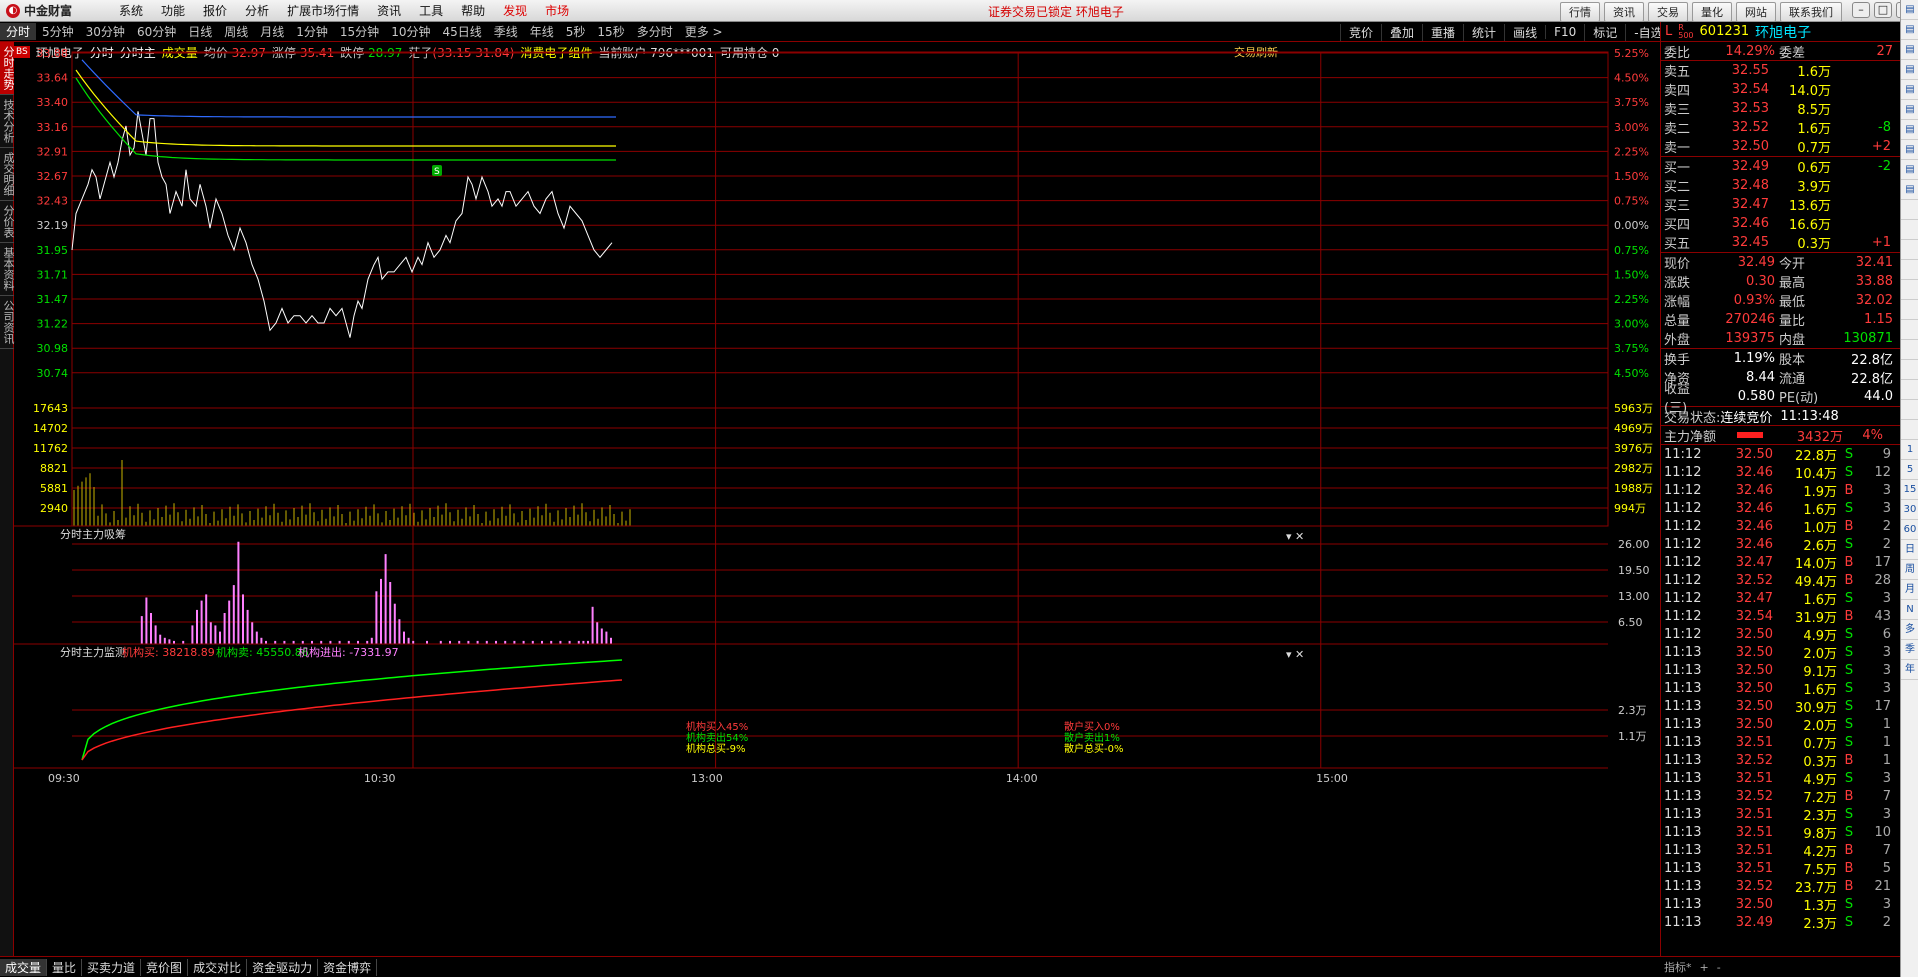 The image size is (1918, 977). What do you see at coordinates (1564, 32) in the screenshot?
I see `chart-tool-5: F10` at bounding box center [1564, 32].